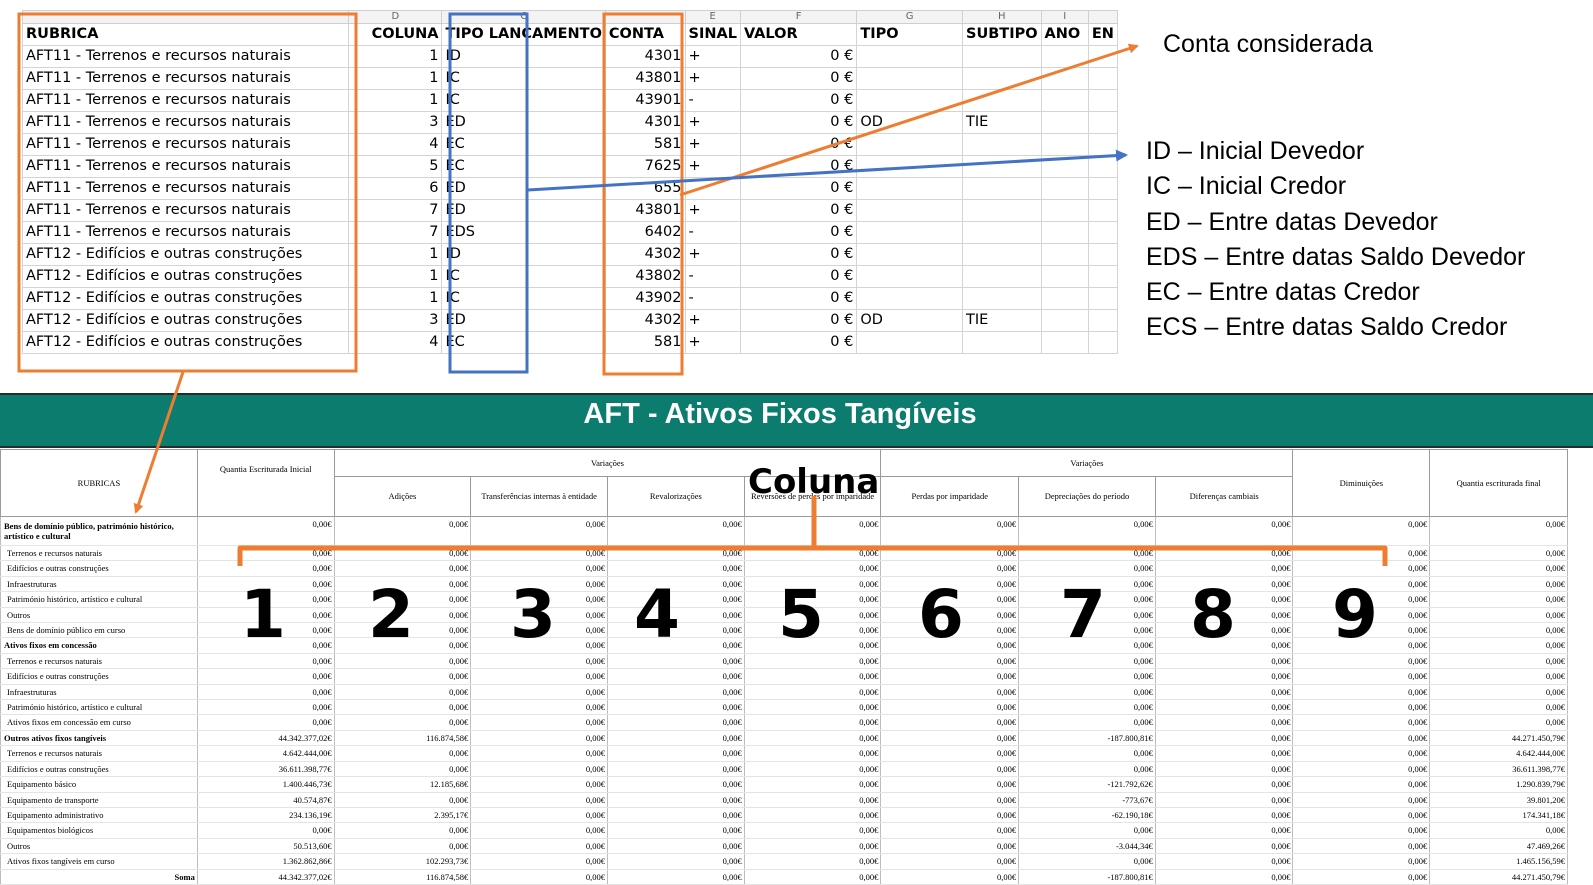  I want to click on header-sinal: SINAL, so click(712, 34).